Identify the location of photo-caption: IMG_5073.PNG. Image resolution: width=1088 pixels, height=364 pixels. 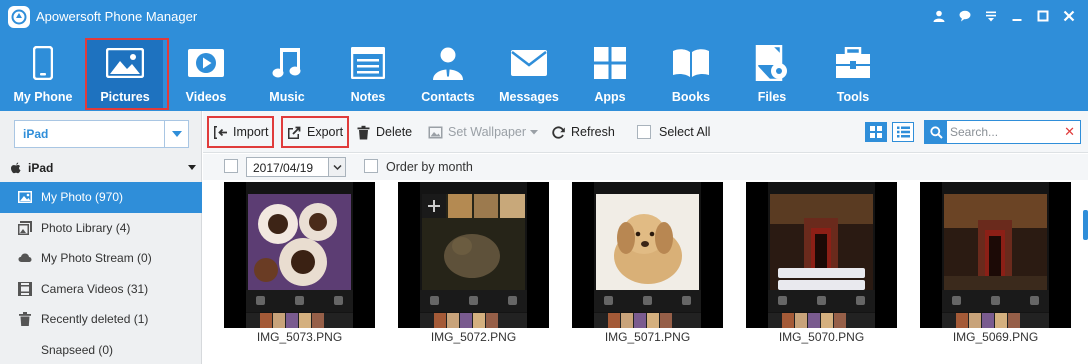
(299, 337).